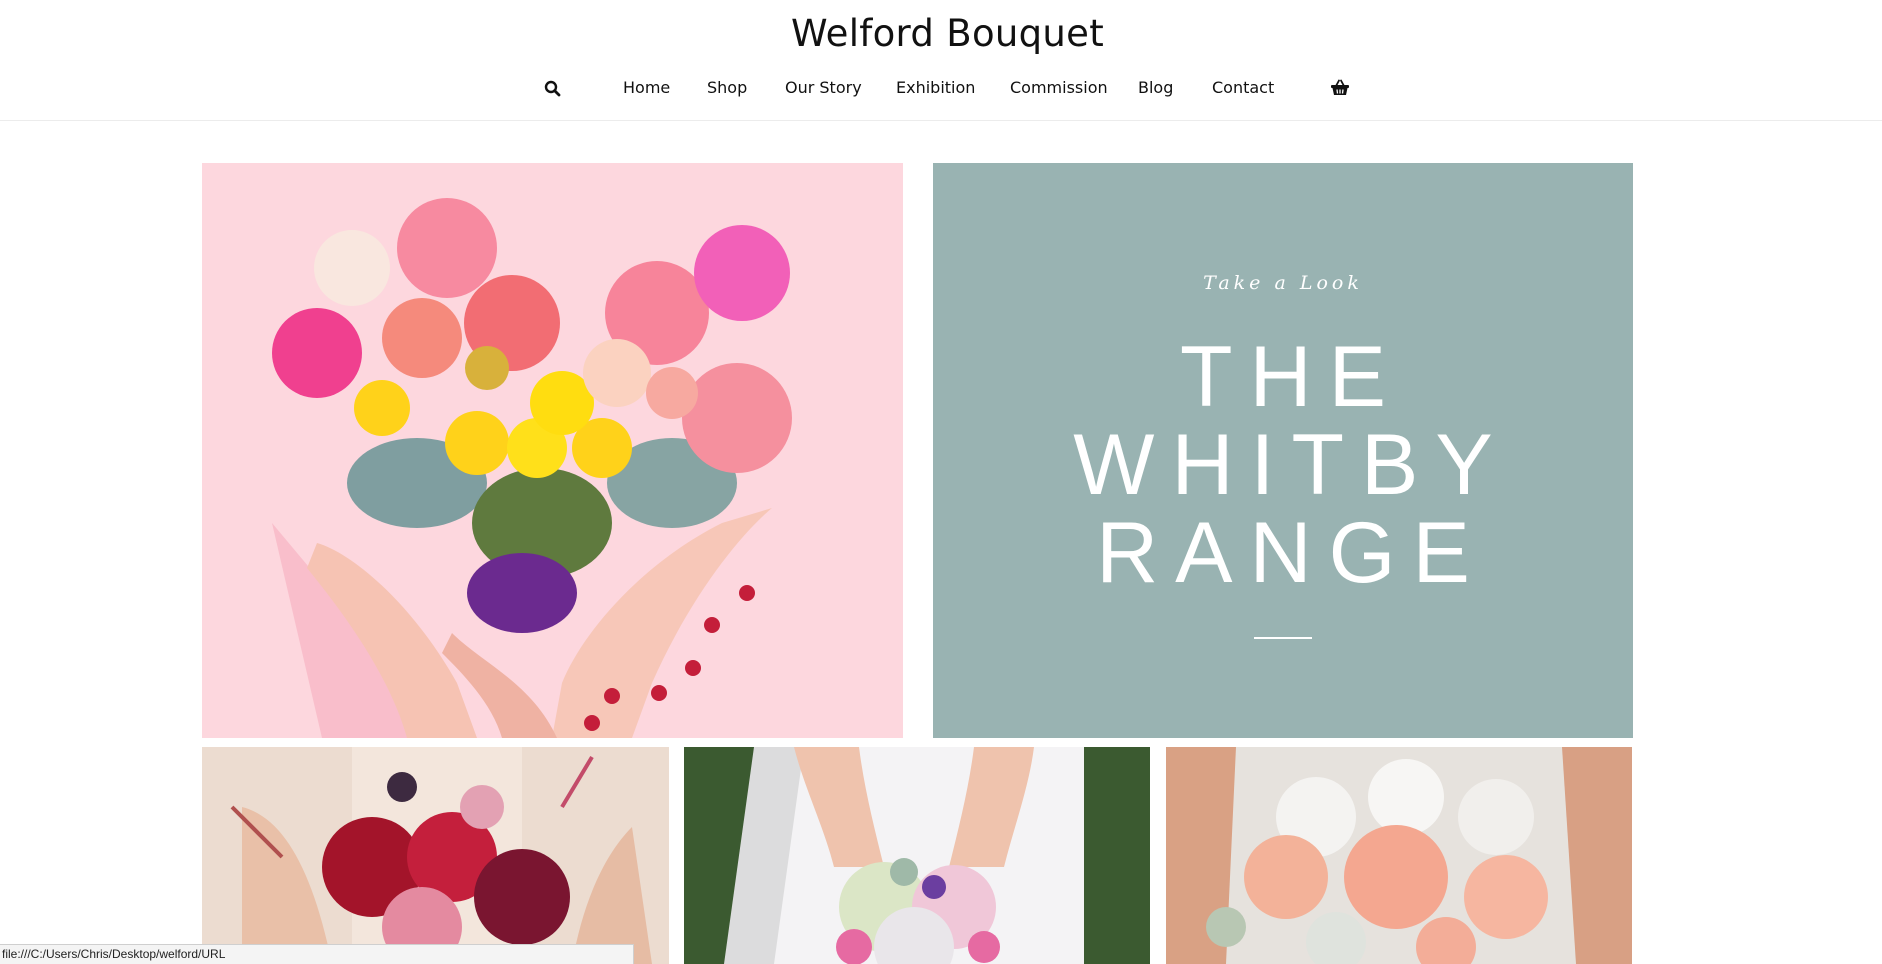  What do you see at coordinates (1155, 88) in the screenshot?
I see `nav-item-blog: Blog` at bounding box center [1155, 88].